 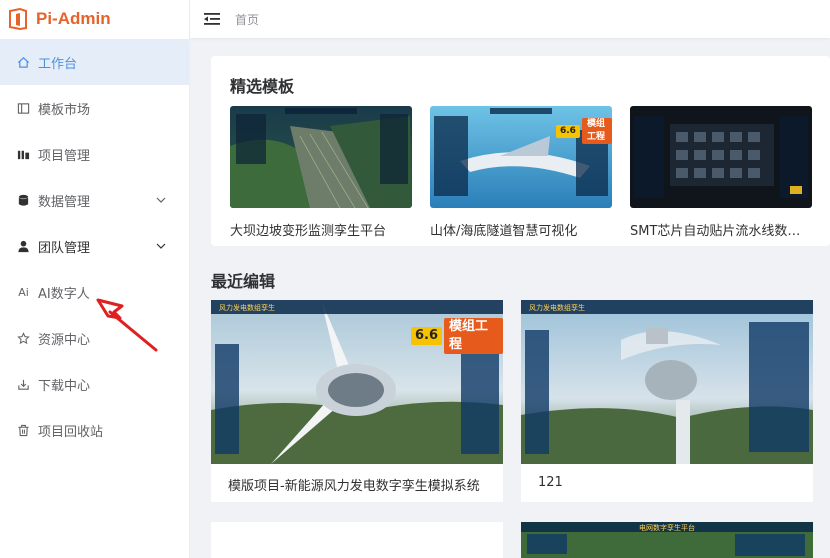 I want to click on breadcrumb: 首页, so click(x=247, y=19).